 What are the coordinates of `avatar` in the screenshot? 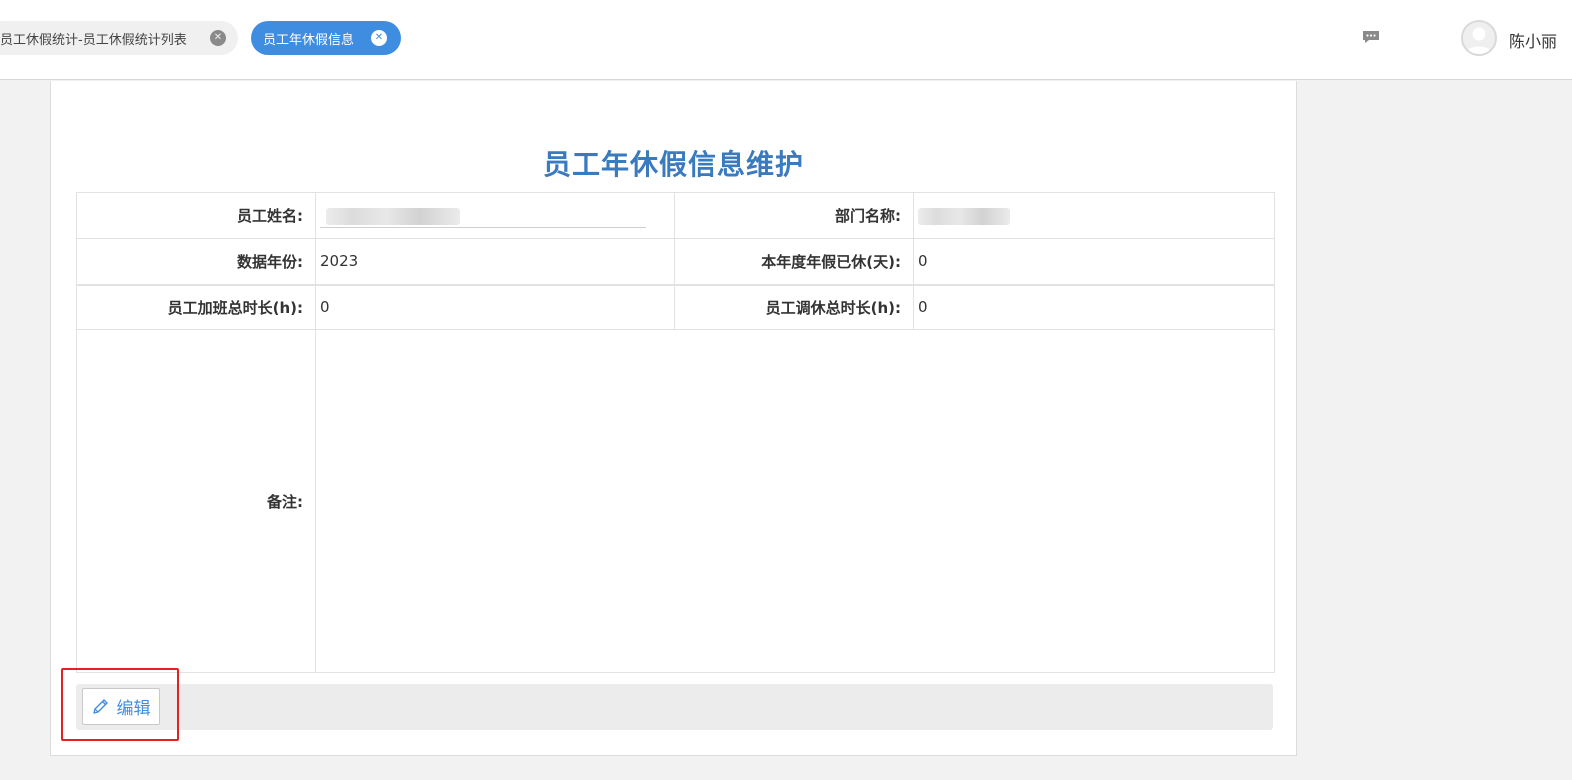 It's located at (1479, 38).